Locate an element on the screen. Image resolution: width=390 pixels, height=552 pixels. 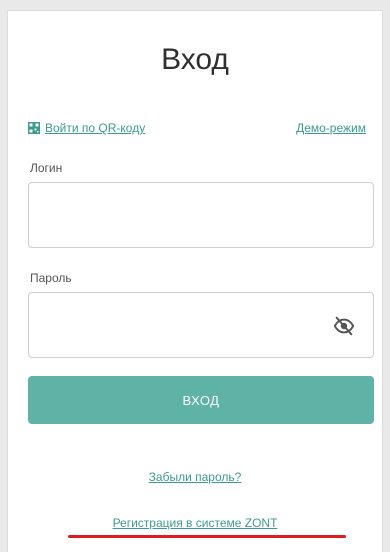
password-field-box is located at coordinates (201, 325).